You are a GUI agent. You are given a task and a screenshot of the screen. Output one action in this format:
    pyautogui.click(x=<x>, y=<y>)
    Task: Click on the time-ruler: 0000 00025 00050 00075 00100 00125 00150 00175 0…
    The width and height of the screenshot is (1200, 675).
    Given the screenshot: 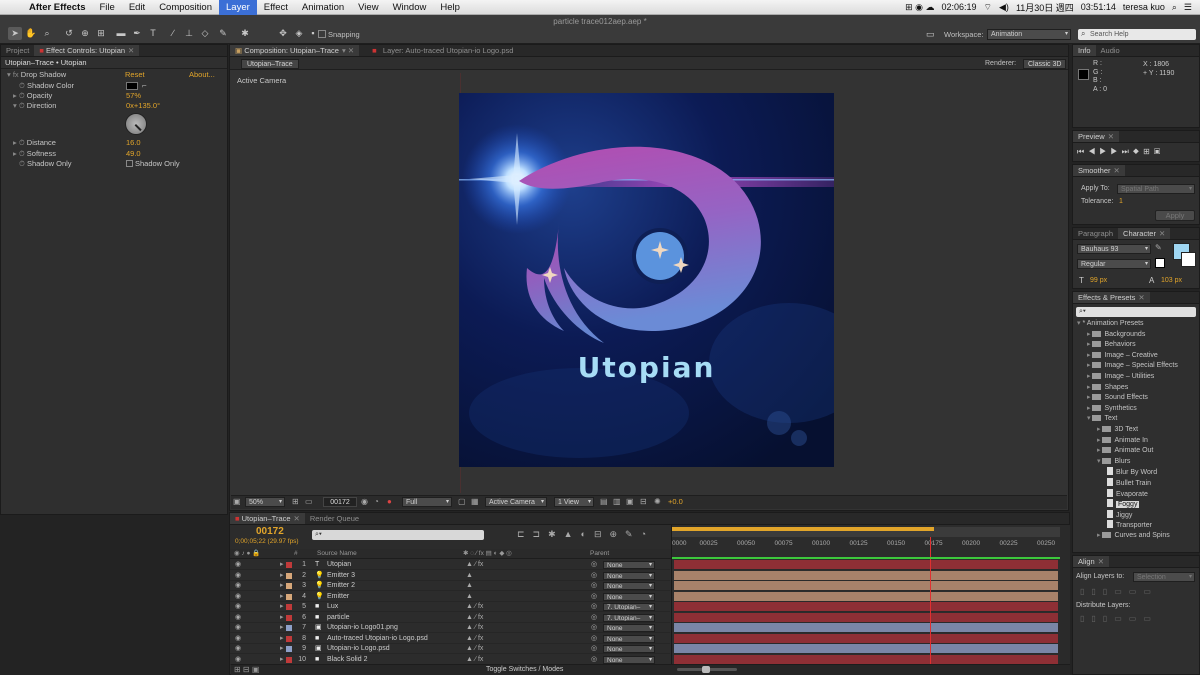 What is the action you would take?
    pyautogui.click(x=866, y=548)
    